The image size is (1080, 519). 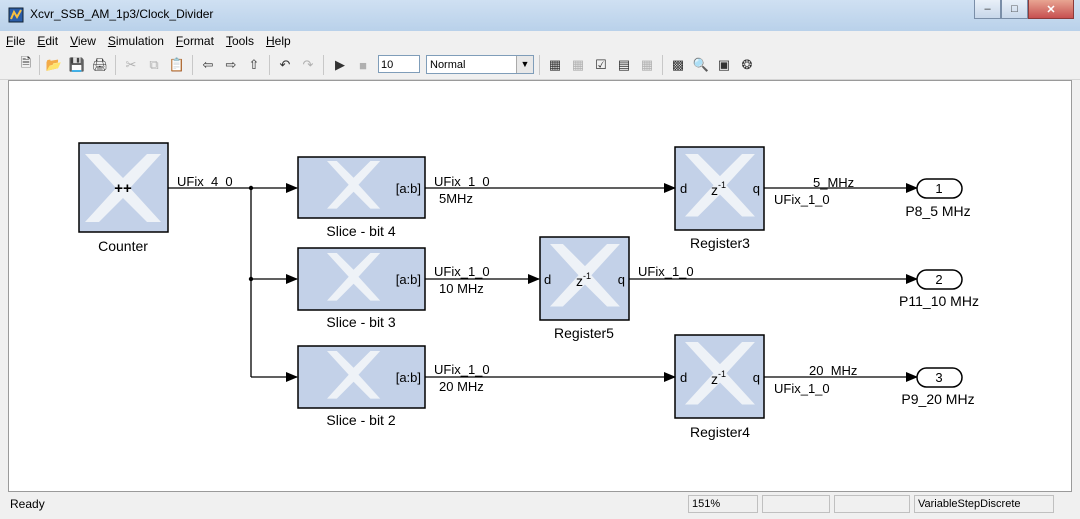 What do you see at coordinates (747, 65) in the screenshot?
I see `target-icon: ❂` at bounding box center [747, 65].